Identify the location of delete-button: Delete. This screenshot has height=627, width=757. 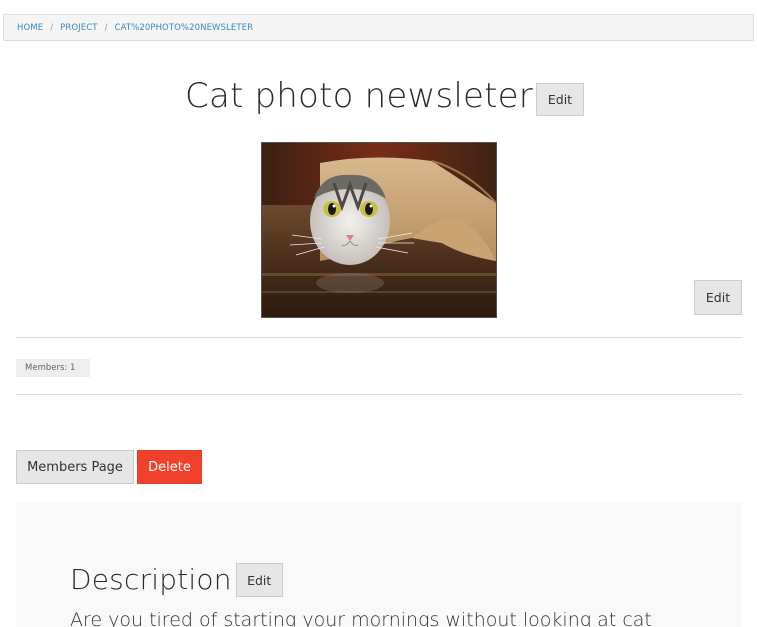
(169, 467).